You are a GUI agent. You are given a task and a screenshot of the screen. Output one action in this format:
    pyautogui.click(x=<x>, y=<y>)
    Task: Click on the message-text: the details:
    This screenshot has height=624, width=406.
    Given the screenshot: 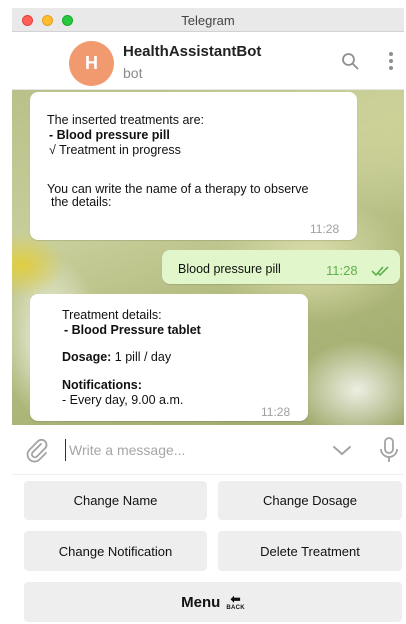 What is the action you would take?
    pyautogui.click(x=81, y=202)
    